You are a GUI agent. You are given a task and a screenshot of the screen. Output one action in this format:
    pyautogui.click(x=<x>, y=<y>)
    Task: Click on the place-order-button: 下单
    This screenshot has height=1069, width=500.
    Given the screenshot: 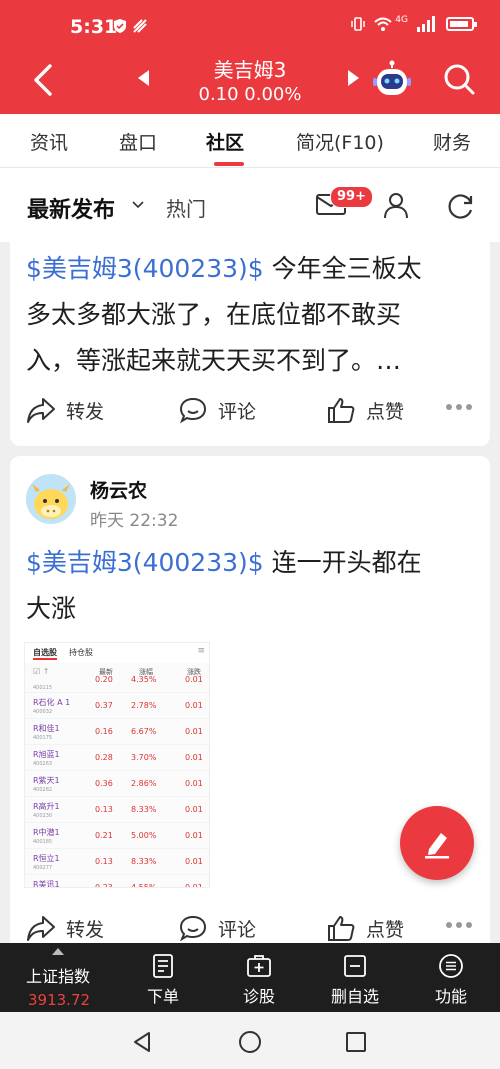 What is the action you would take?
    pyautogui.click(x=163, y=980)
    